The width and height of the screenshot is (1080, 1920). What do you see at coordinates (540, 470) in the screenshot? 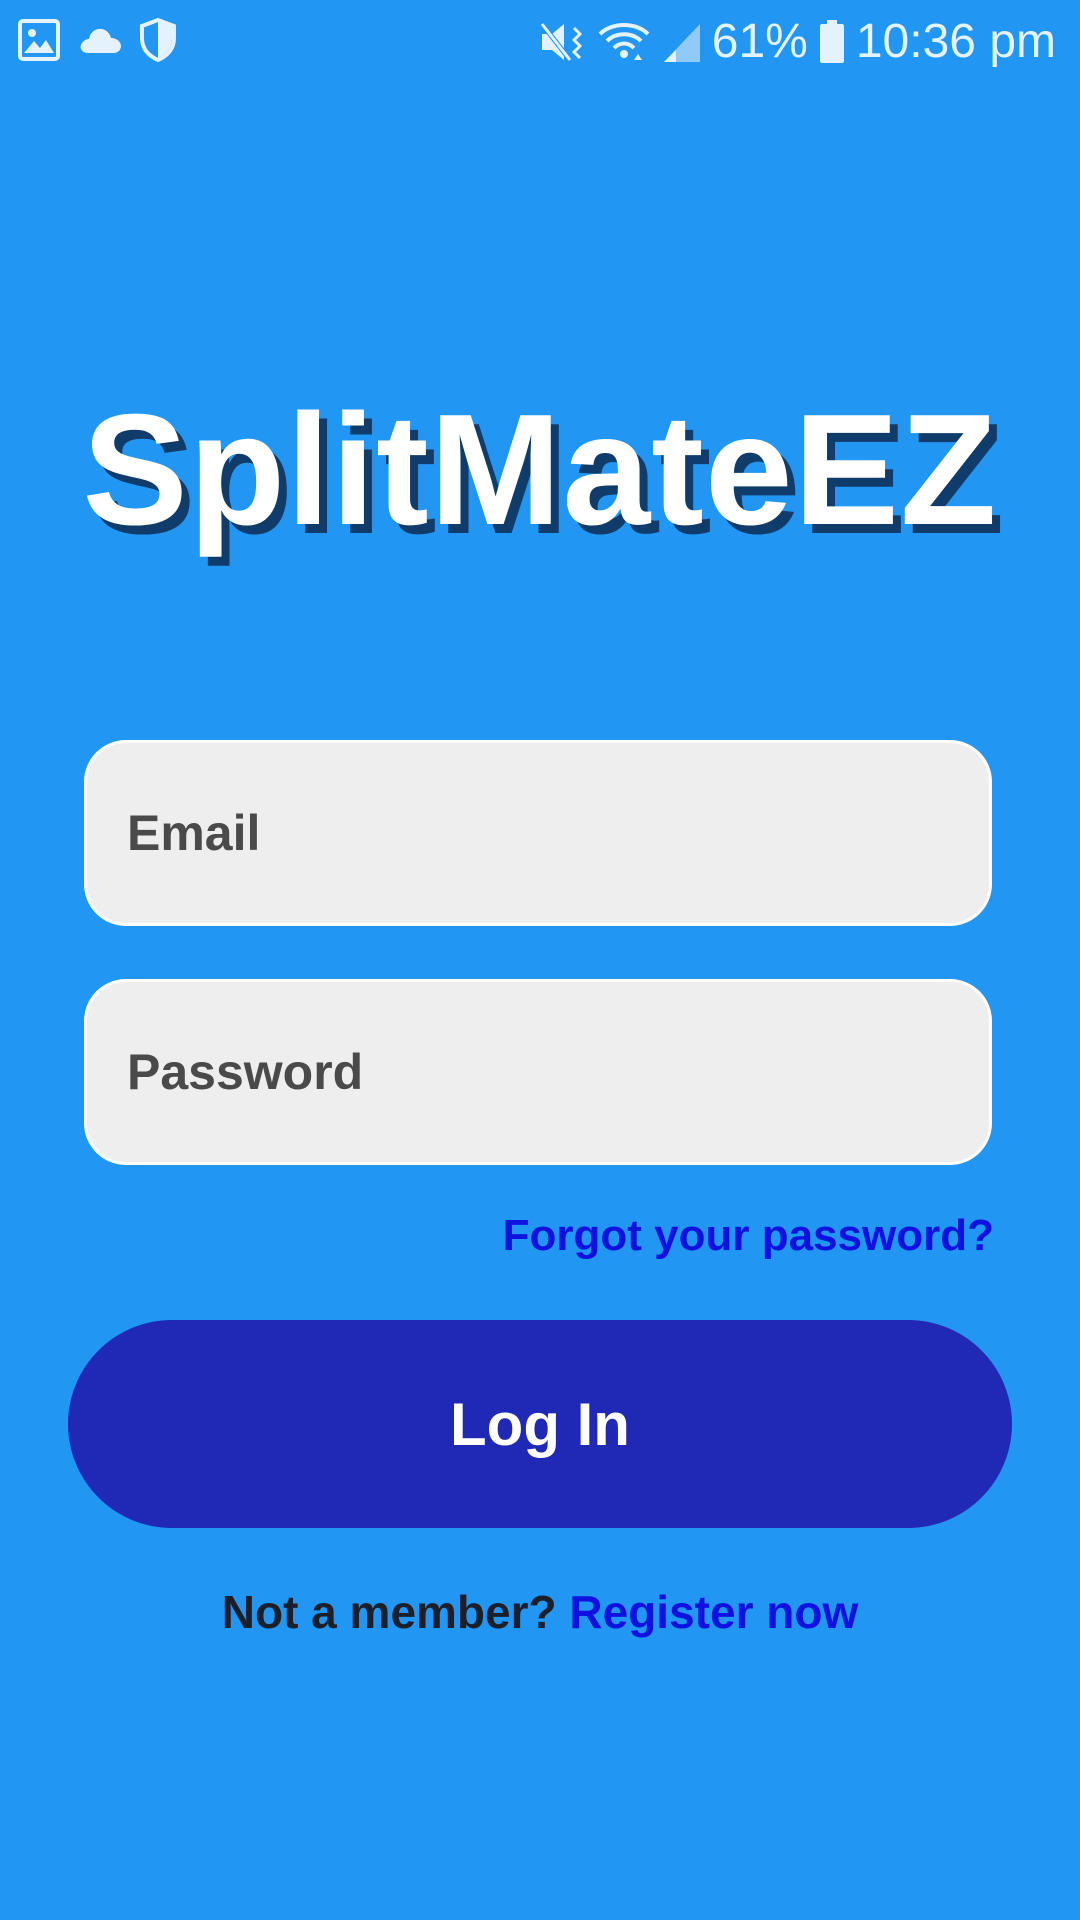
I see `app-title: SplitMateEZ` at bounding box center [540, 470].